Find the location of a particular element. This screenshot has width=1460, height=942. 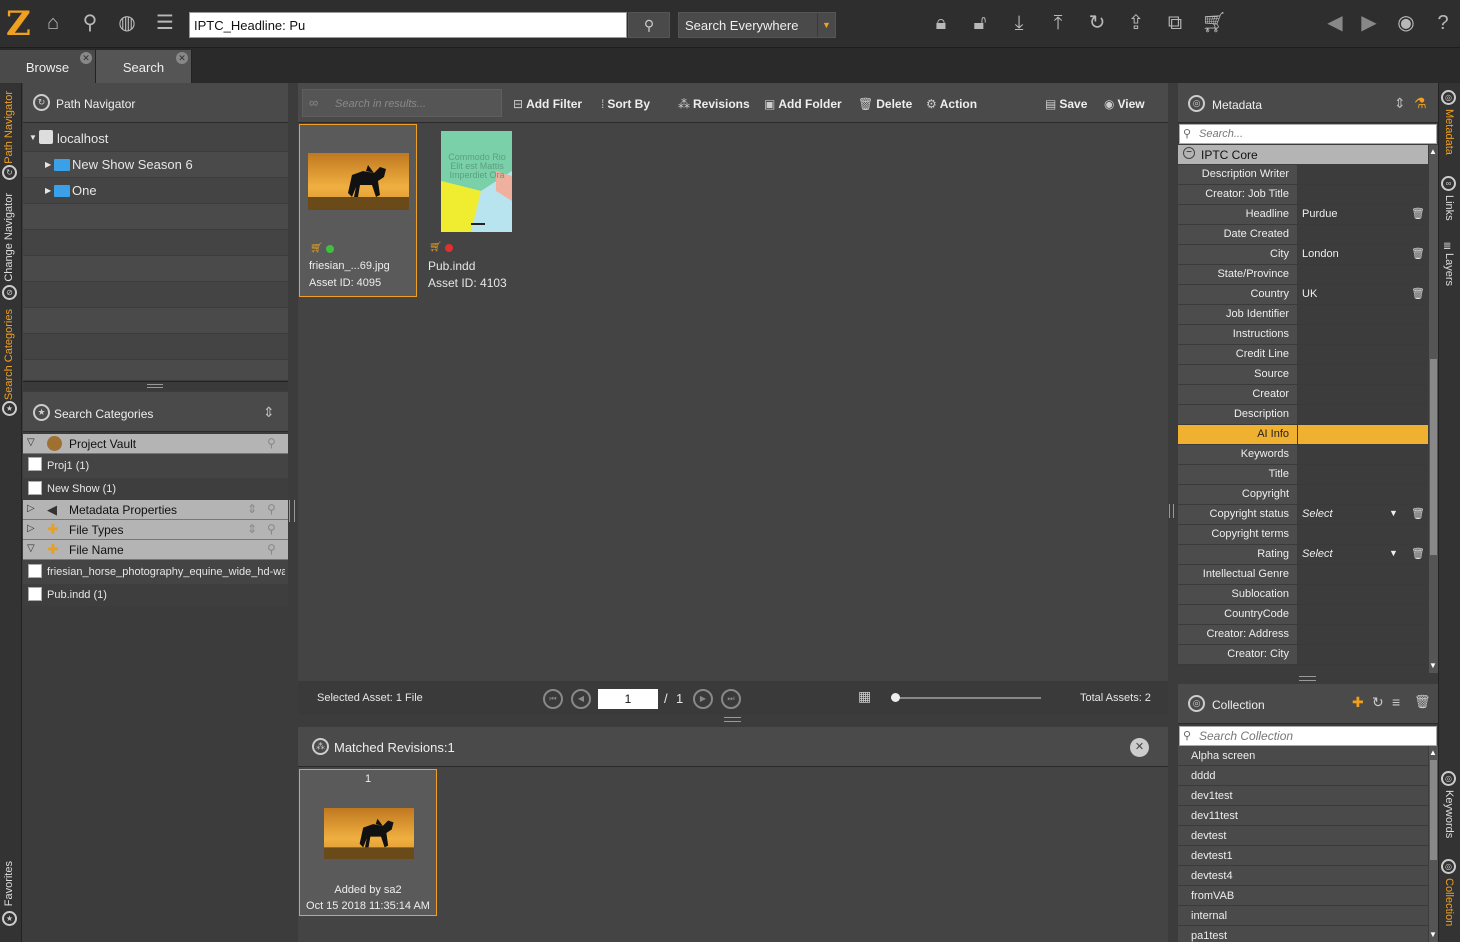

collection-item: pa1test is located at coordinates (1303, 934).